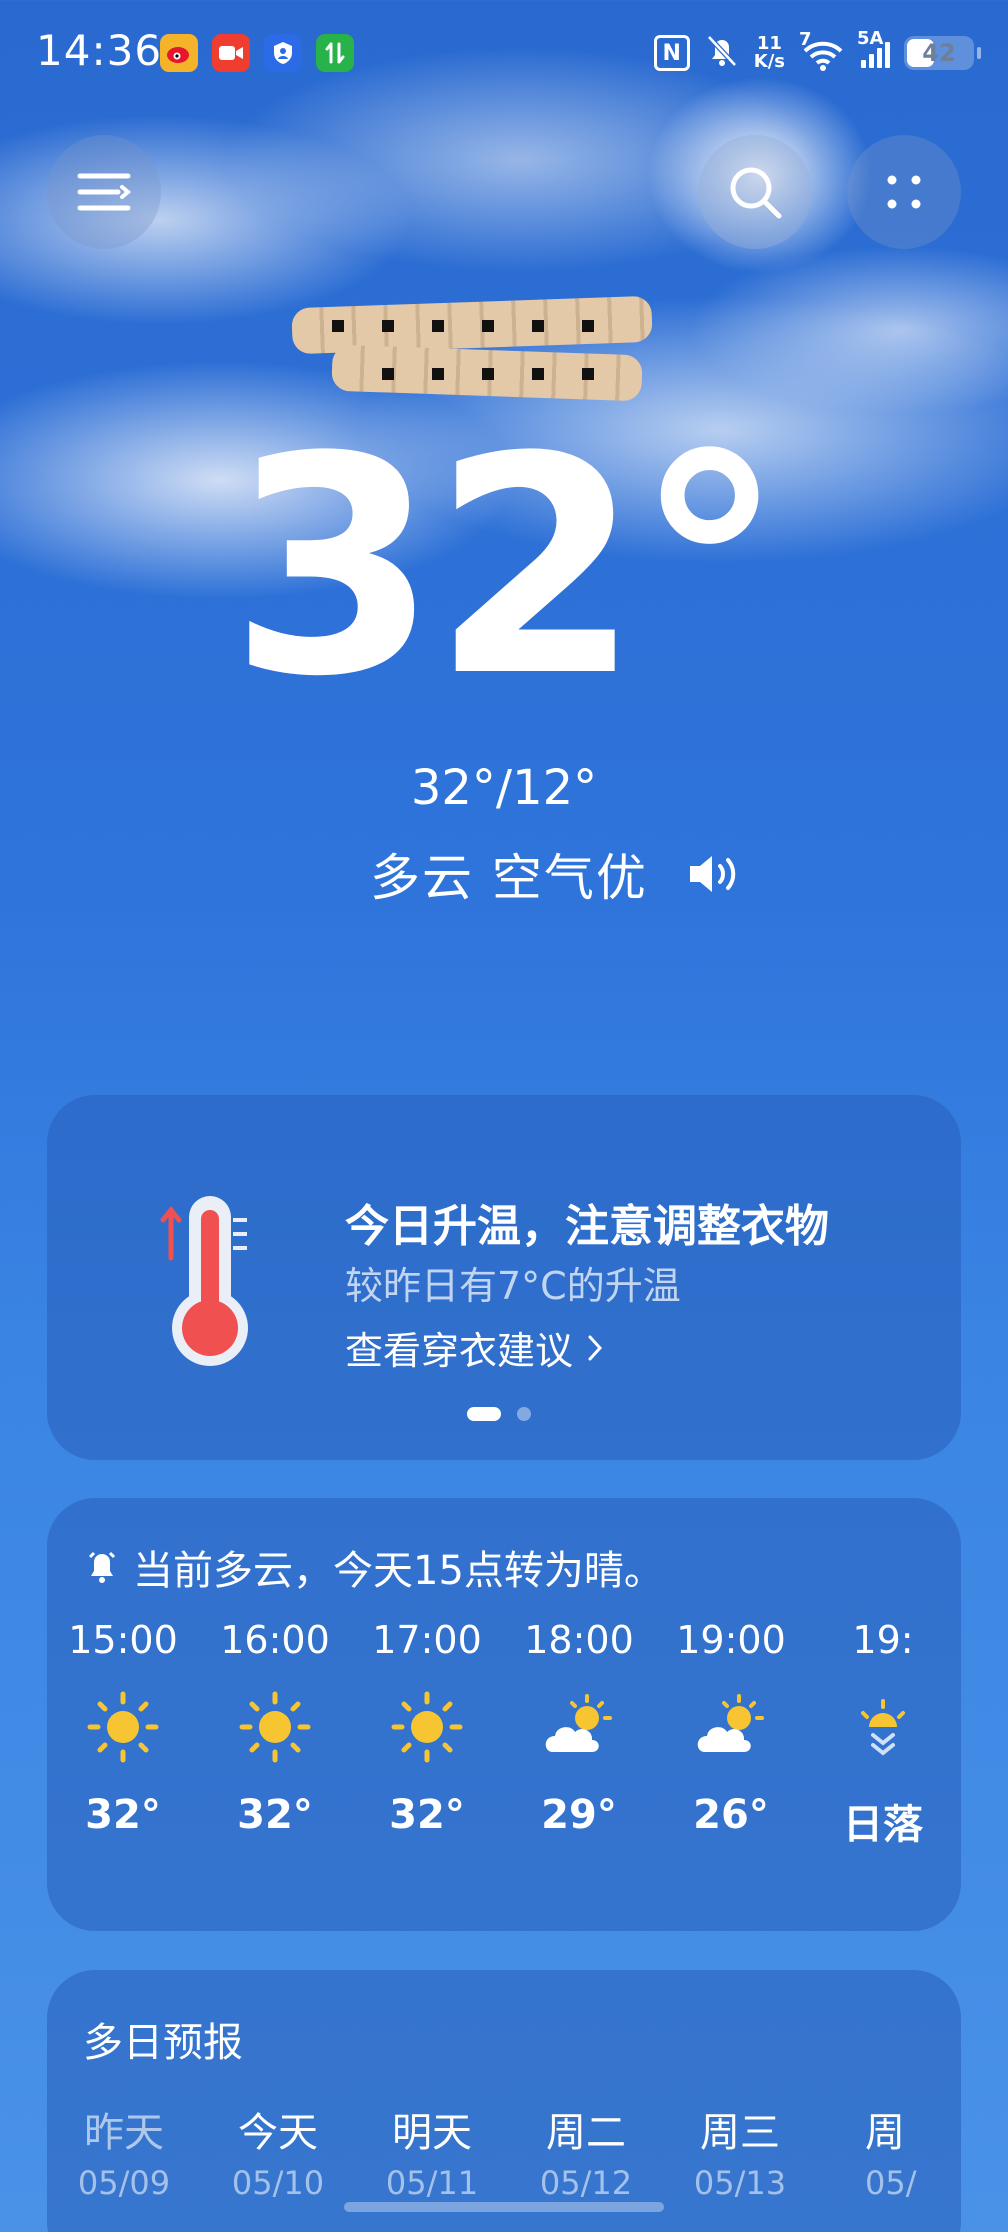  I want to click on day-item: 昨天 05/09, so click(124, 2151).